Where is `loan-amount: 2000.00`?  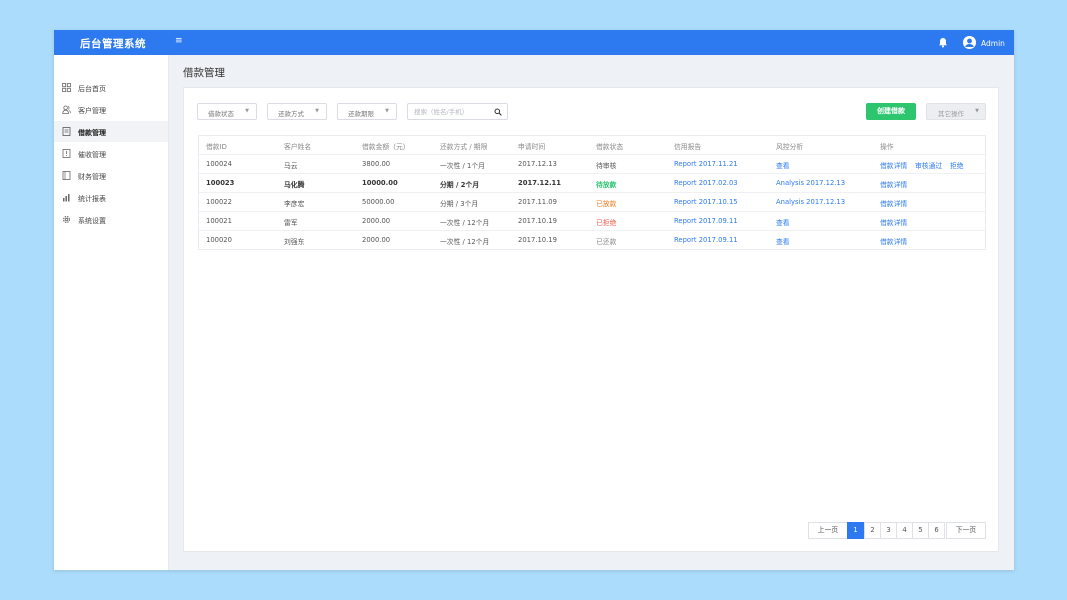 loan-amount: 2000.00 is located at coordinates (376, 240).